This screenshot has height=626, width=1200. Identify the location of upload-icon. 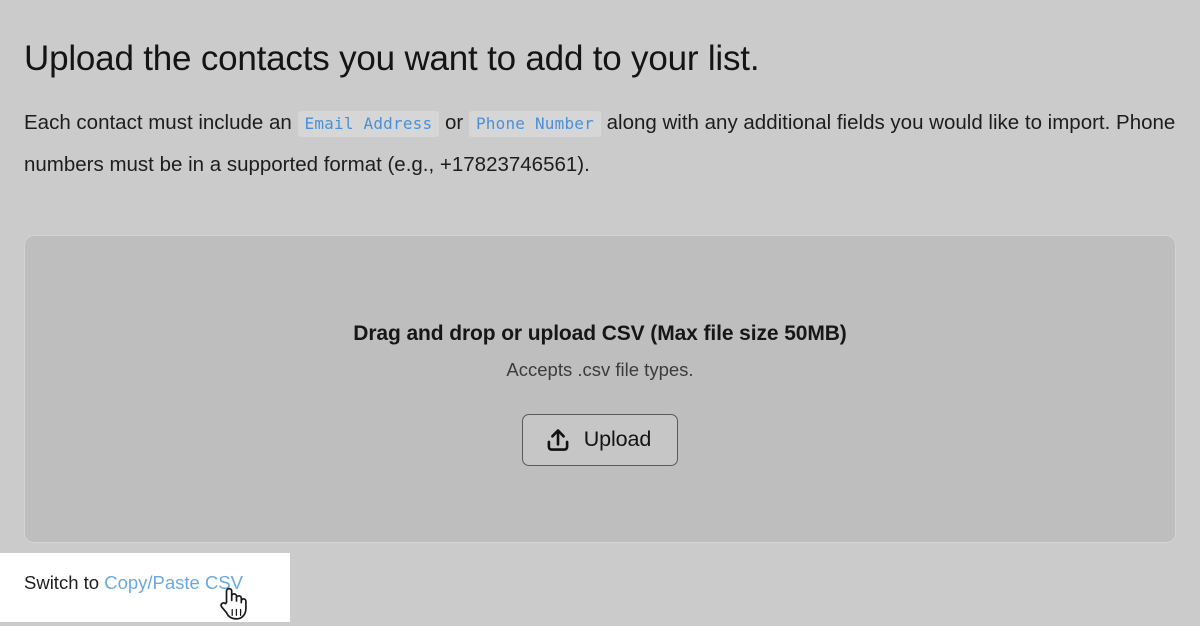
(558, 440).